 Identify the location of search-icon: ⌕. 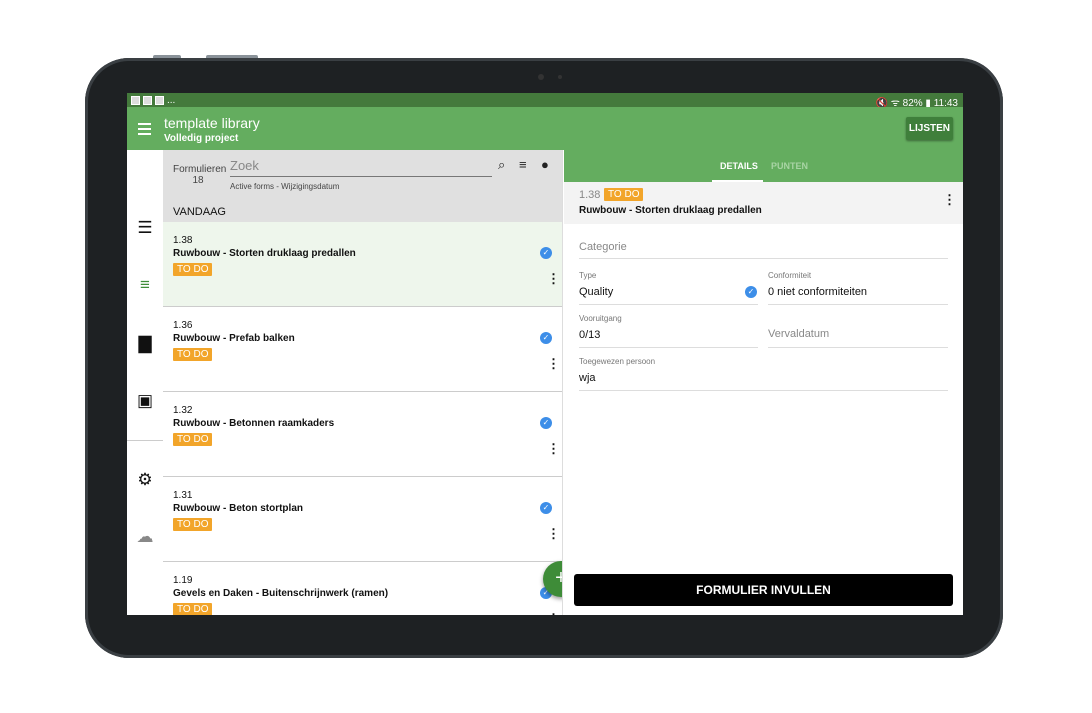
(501, 165).